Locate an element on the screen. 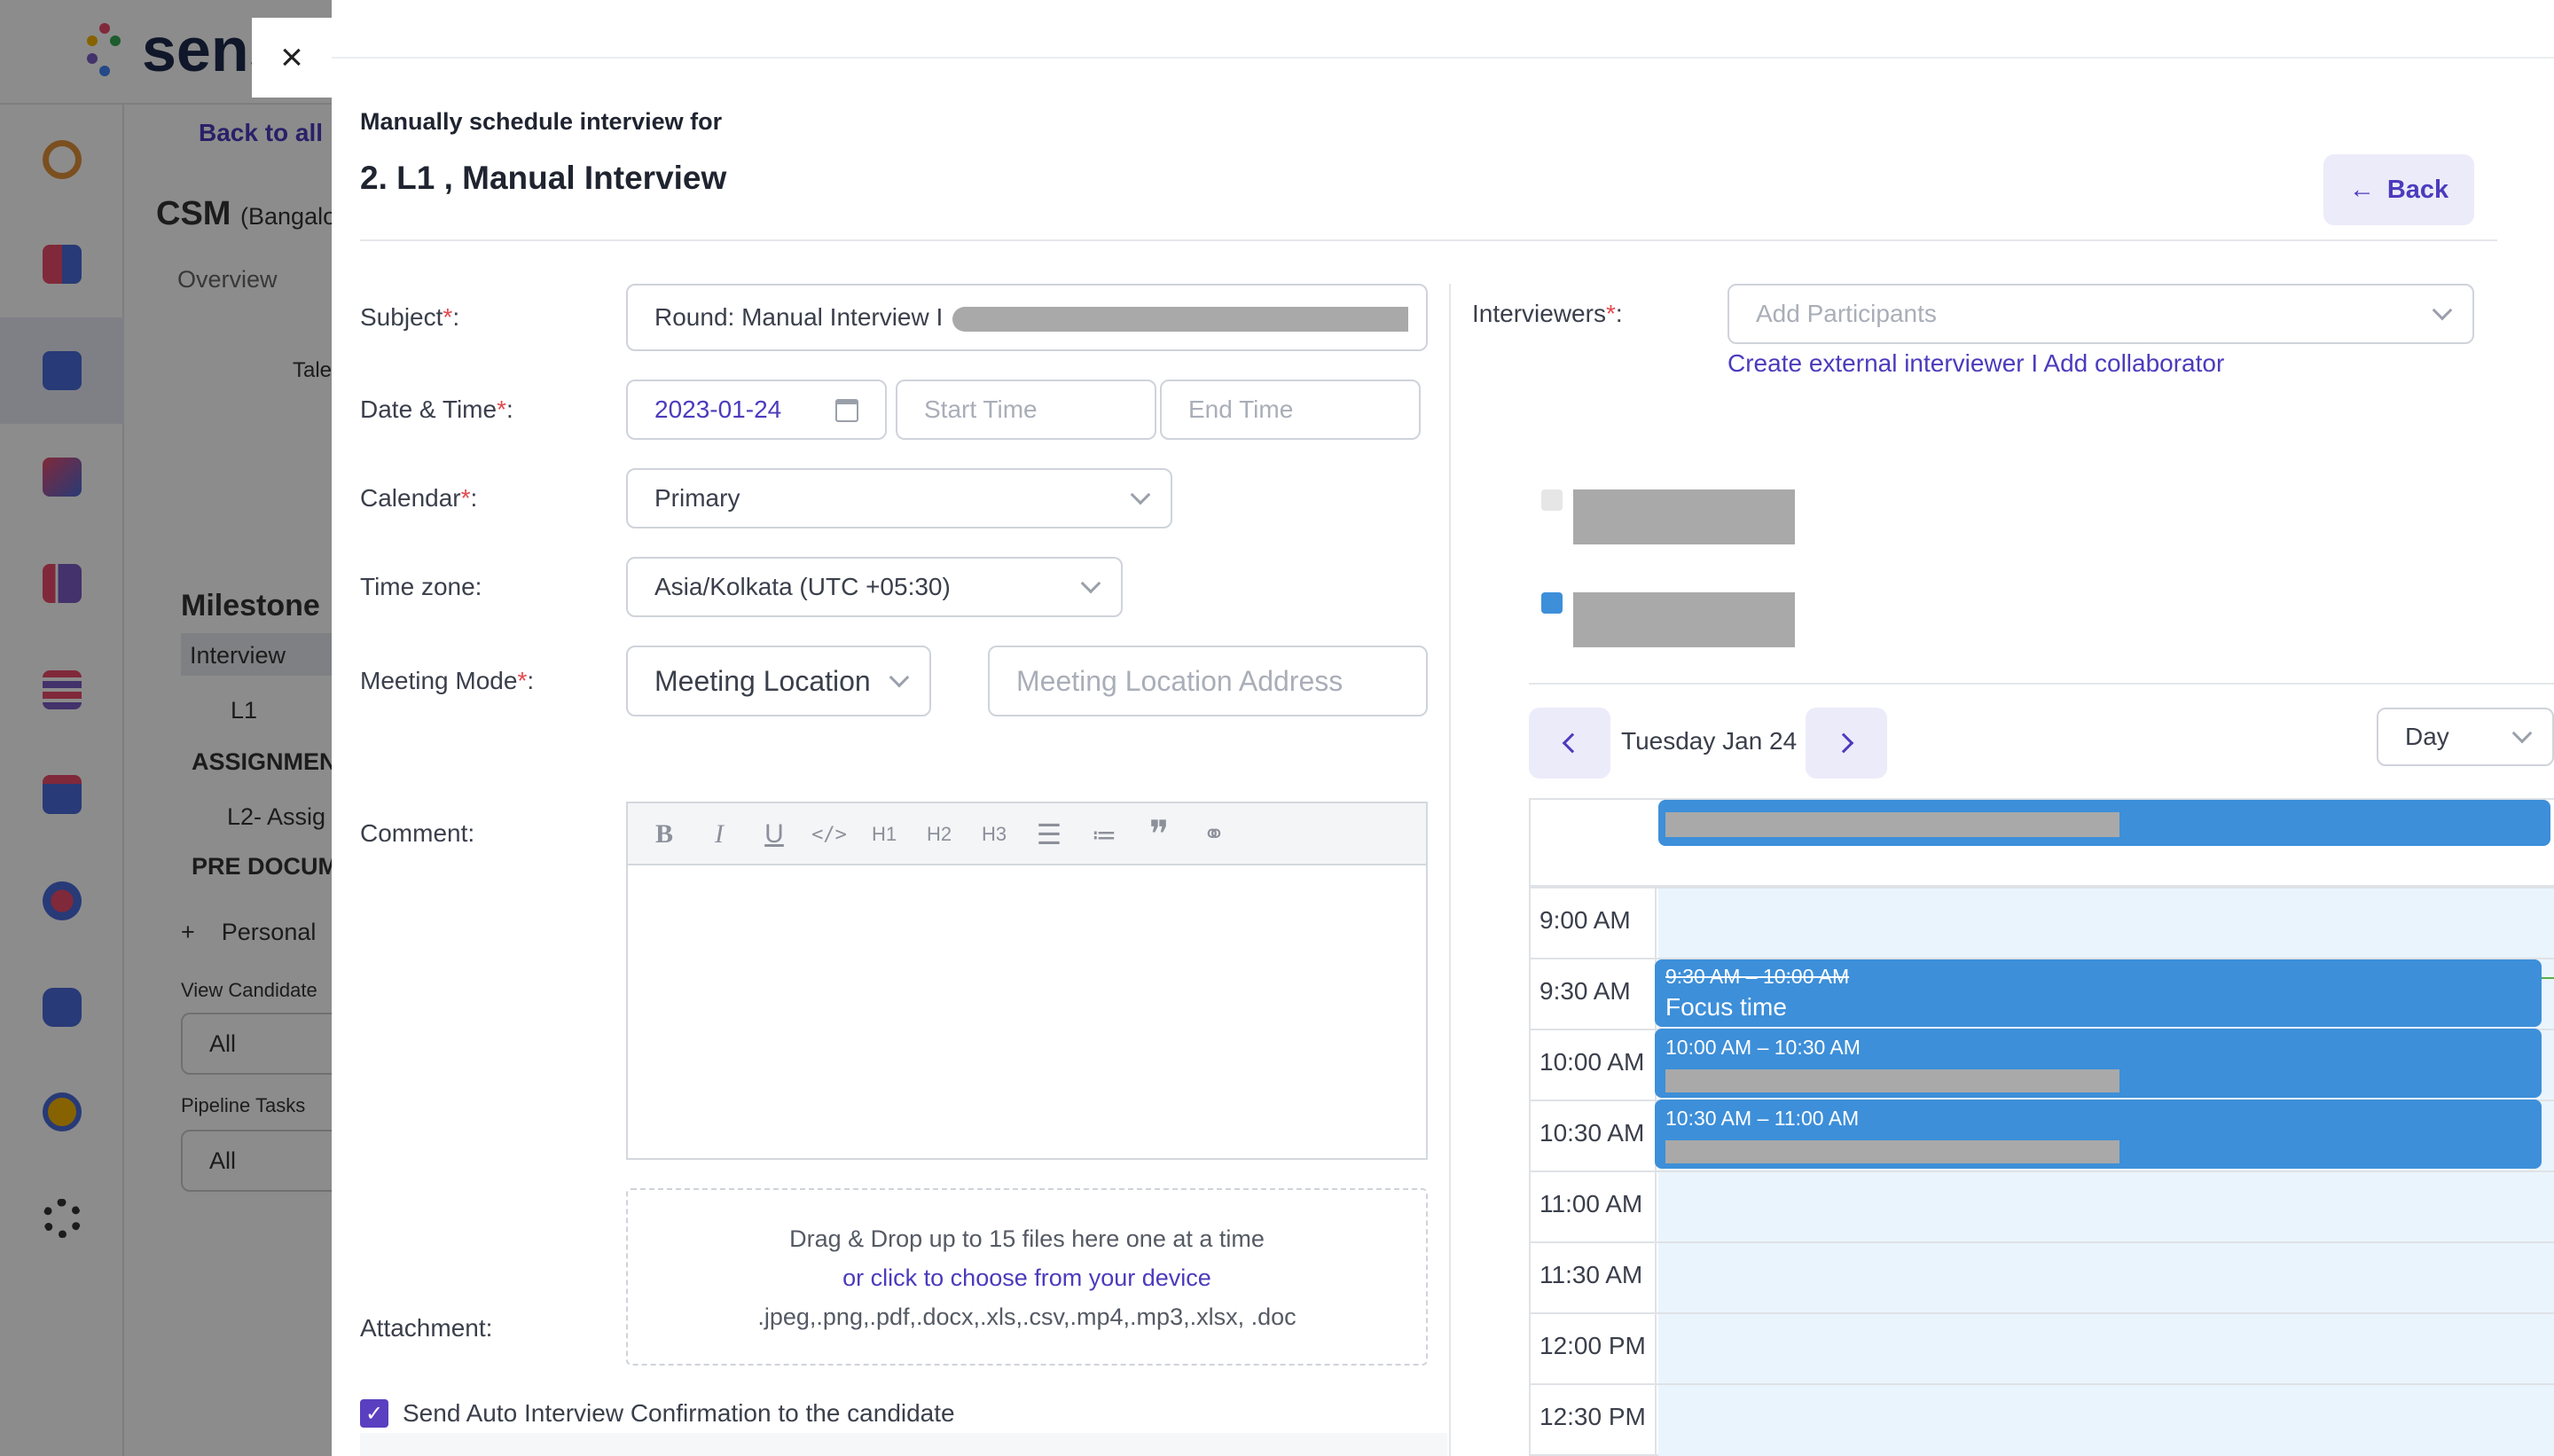 Image resolution: width=2554 pixels, height=1456 pixels. timezone-value: Asia/Kolkata (UTC +05:30) is located at coordinates (802, 586).